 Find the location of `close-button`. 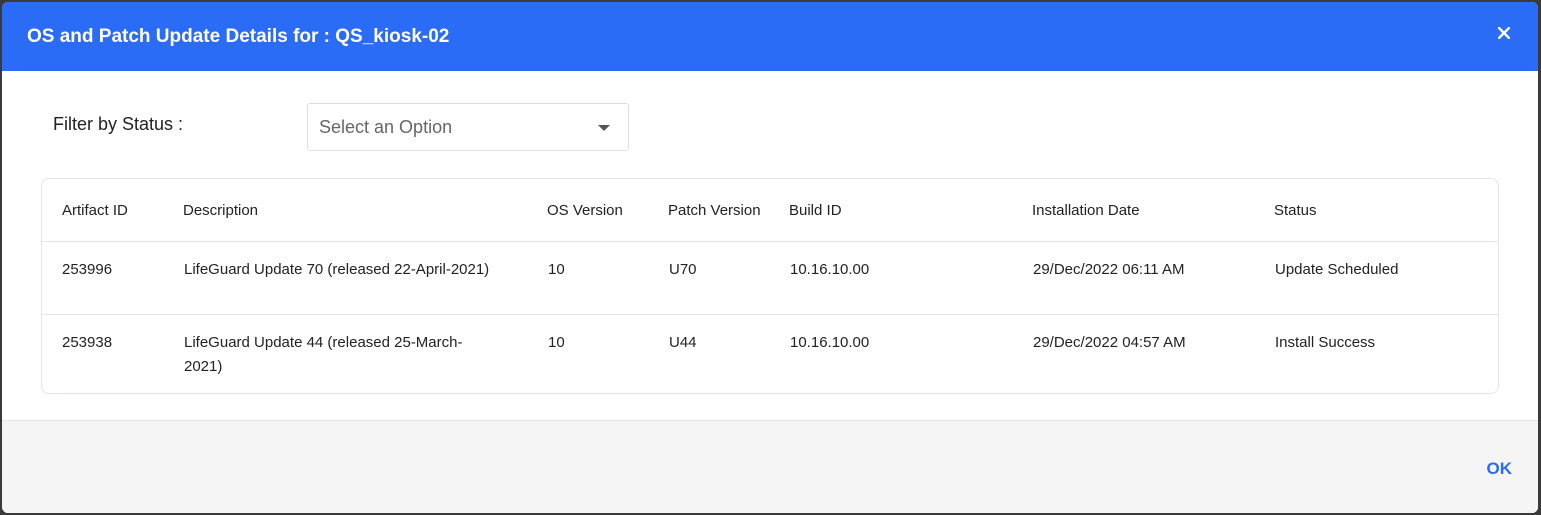

close-button is located at coordinates (1504, 33).